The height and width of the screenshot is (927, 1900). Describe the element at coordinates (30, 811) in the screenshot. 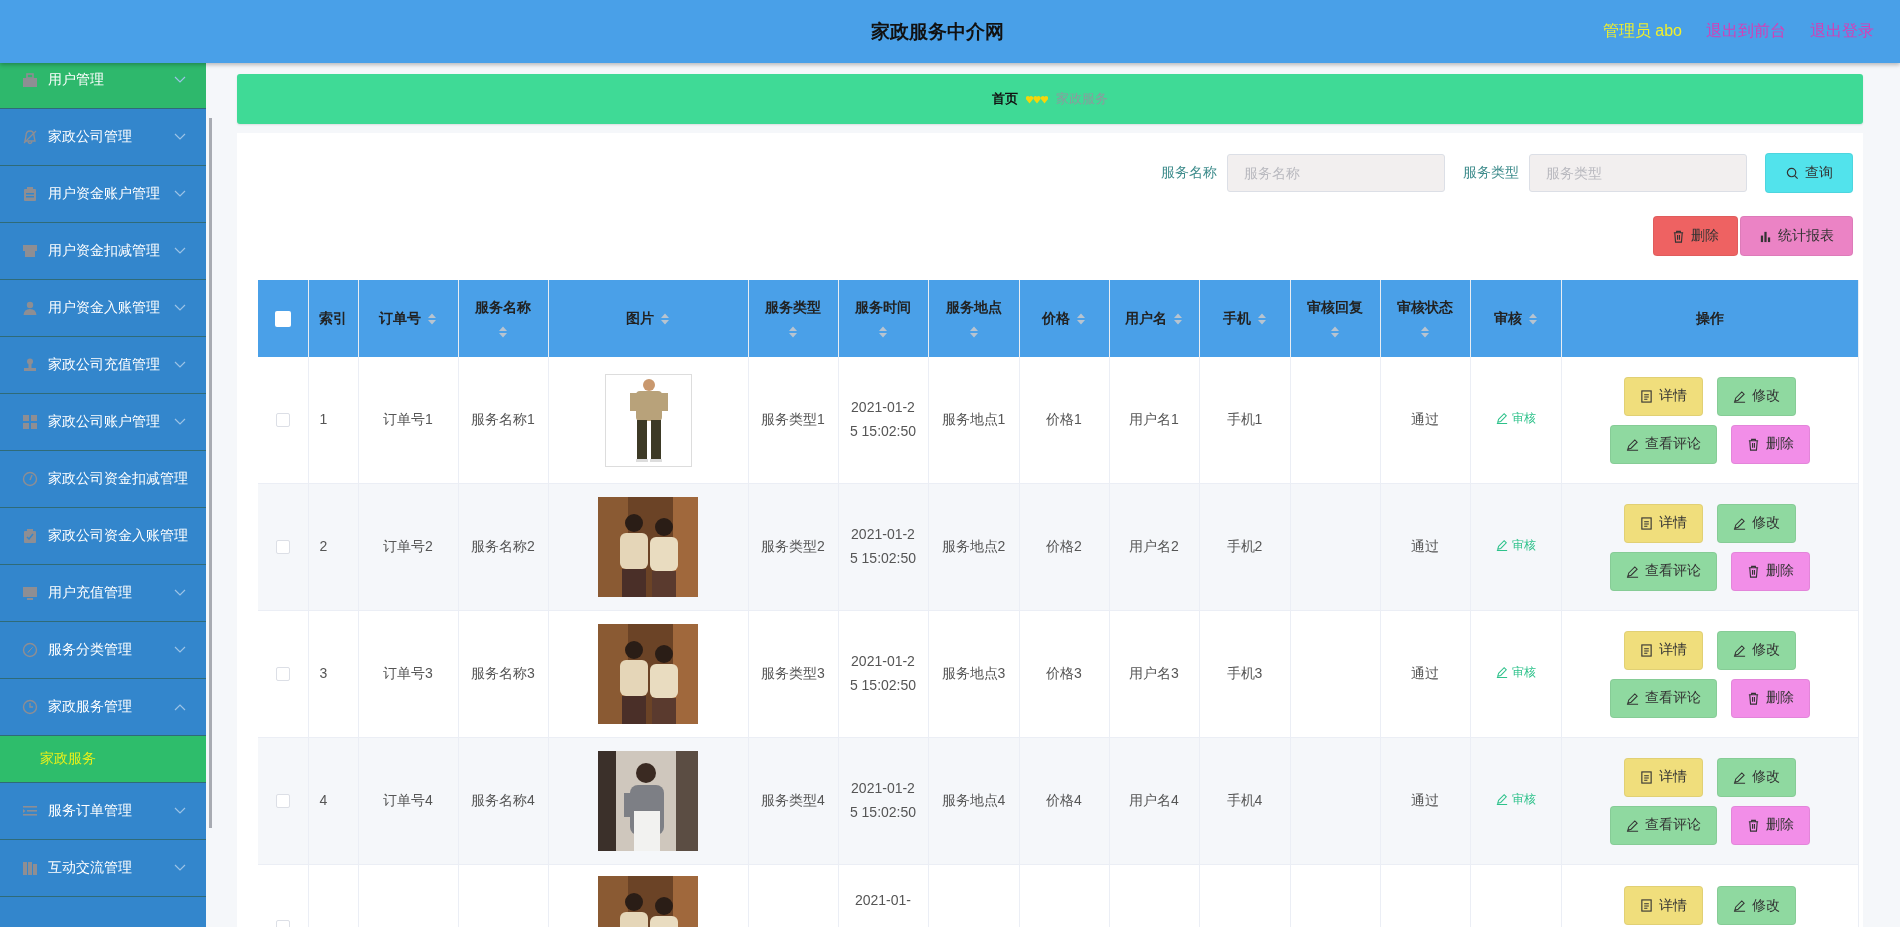

I see `list-icon` at that location.